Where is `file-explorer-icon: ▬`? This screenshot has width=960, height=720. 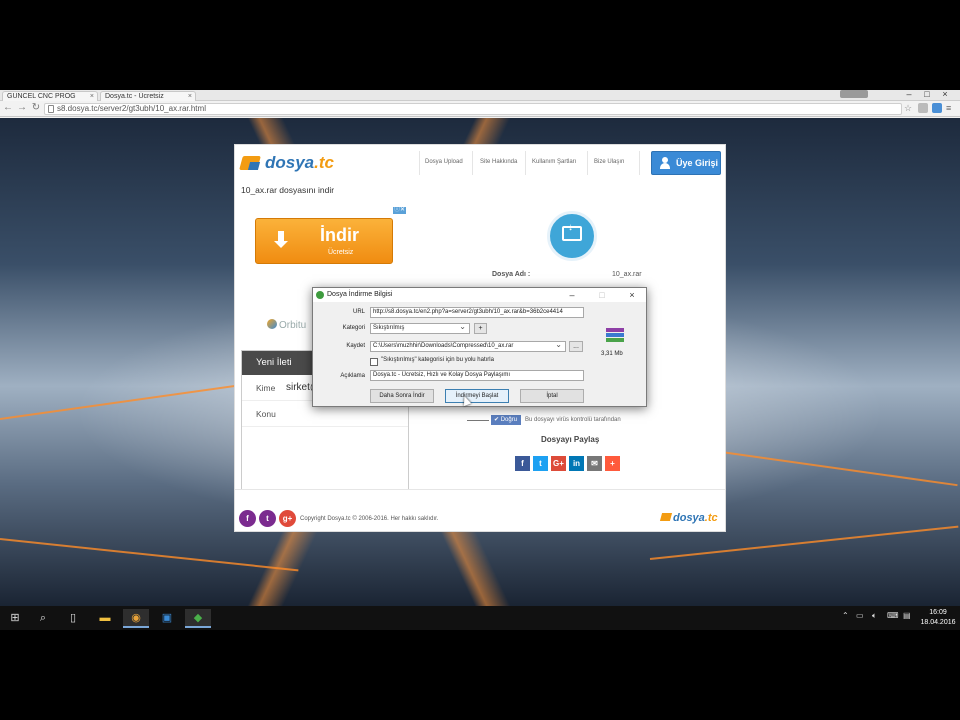 file-explorer-icon: ▬ is located at coordinates (105, 618).